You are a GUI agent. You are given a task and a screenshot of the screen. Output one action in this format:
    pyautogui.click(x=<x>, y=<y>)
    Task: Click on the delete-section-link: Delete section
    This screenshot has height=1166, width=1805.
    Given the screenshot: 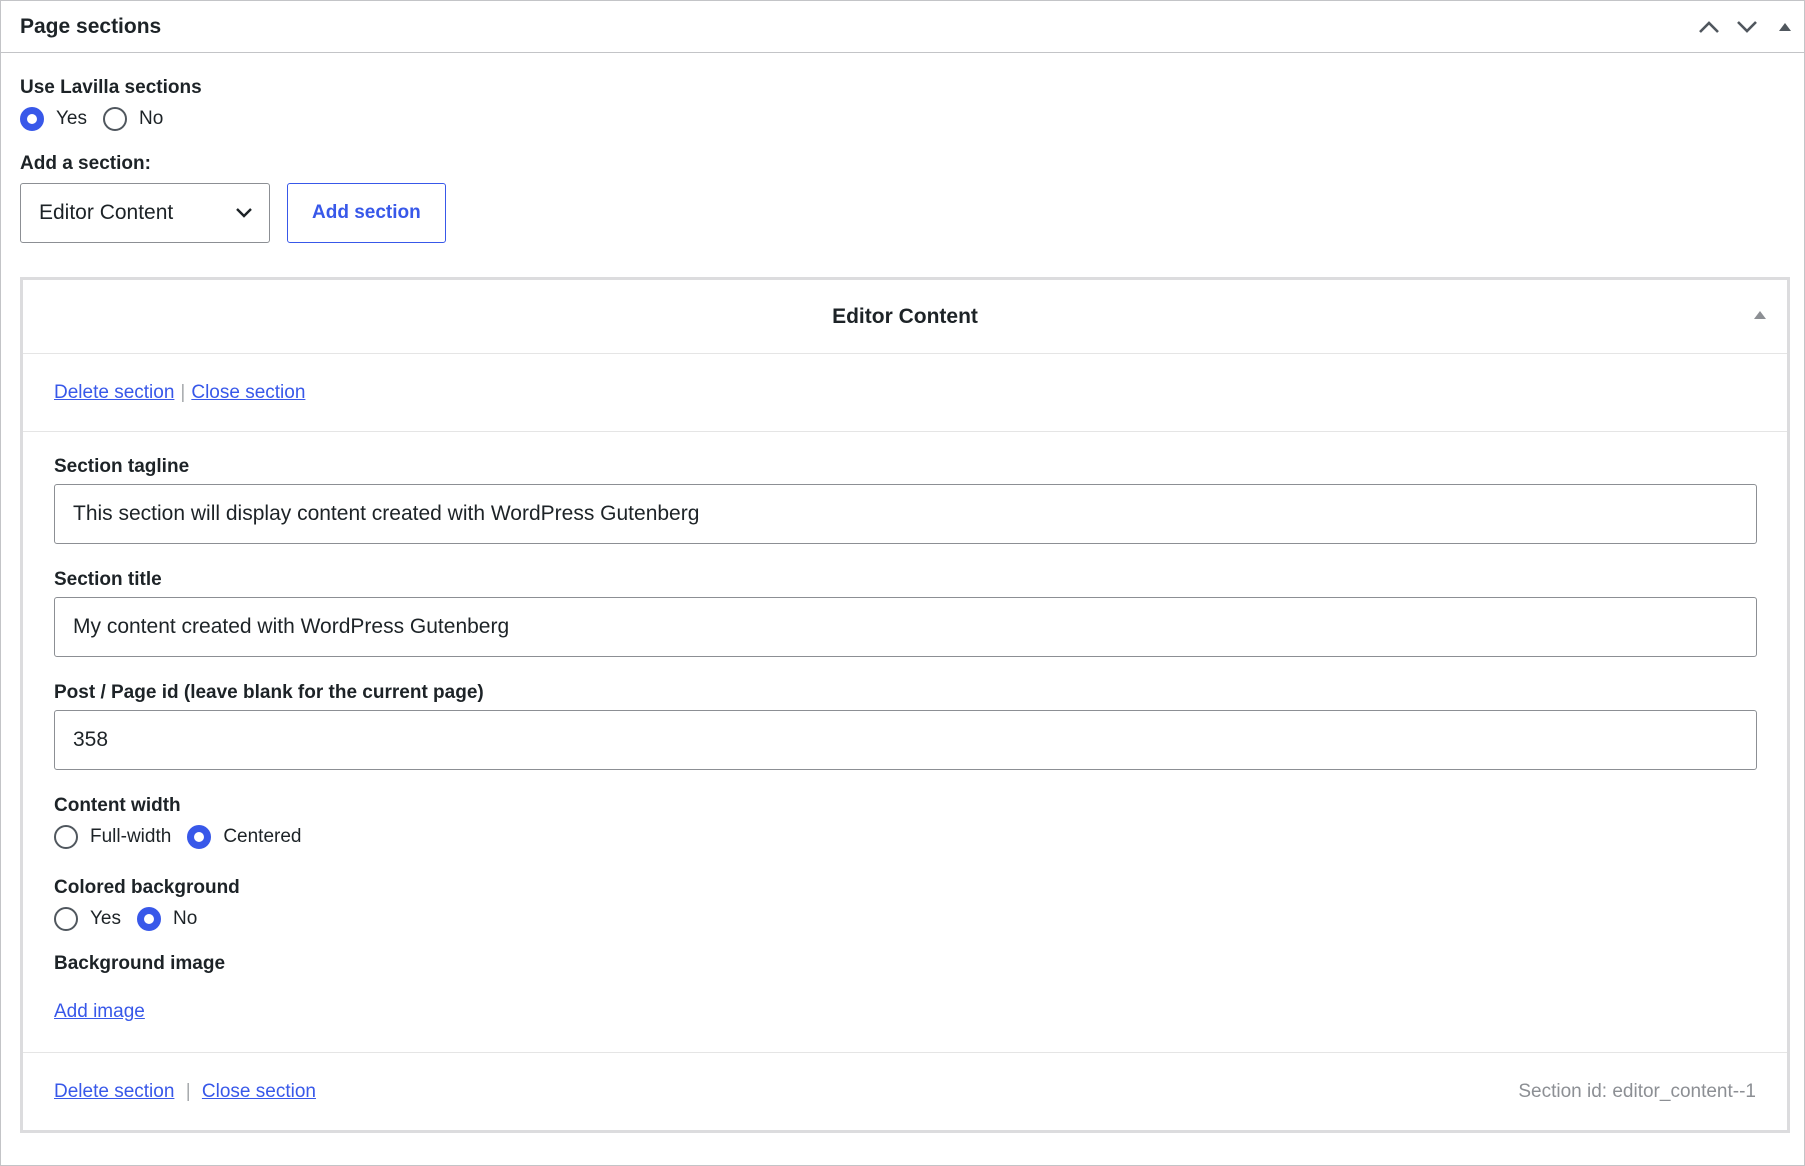 What is the action you would take?
    pyautogui.click(x=114, y=393)
    